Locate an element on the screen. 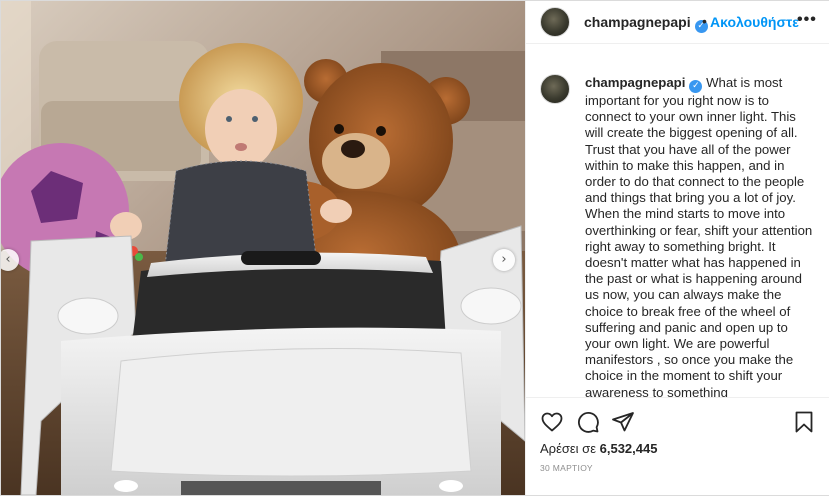  caption-avatar is located at coordinates (555, 89).